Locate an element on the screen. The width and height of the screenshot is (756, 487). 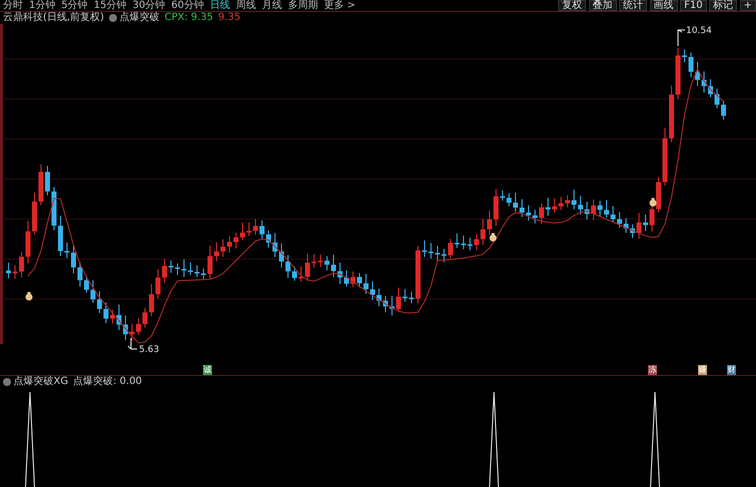
period-tab: 更多 > is located at coordinates (339, 5).